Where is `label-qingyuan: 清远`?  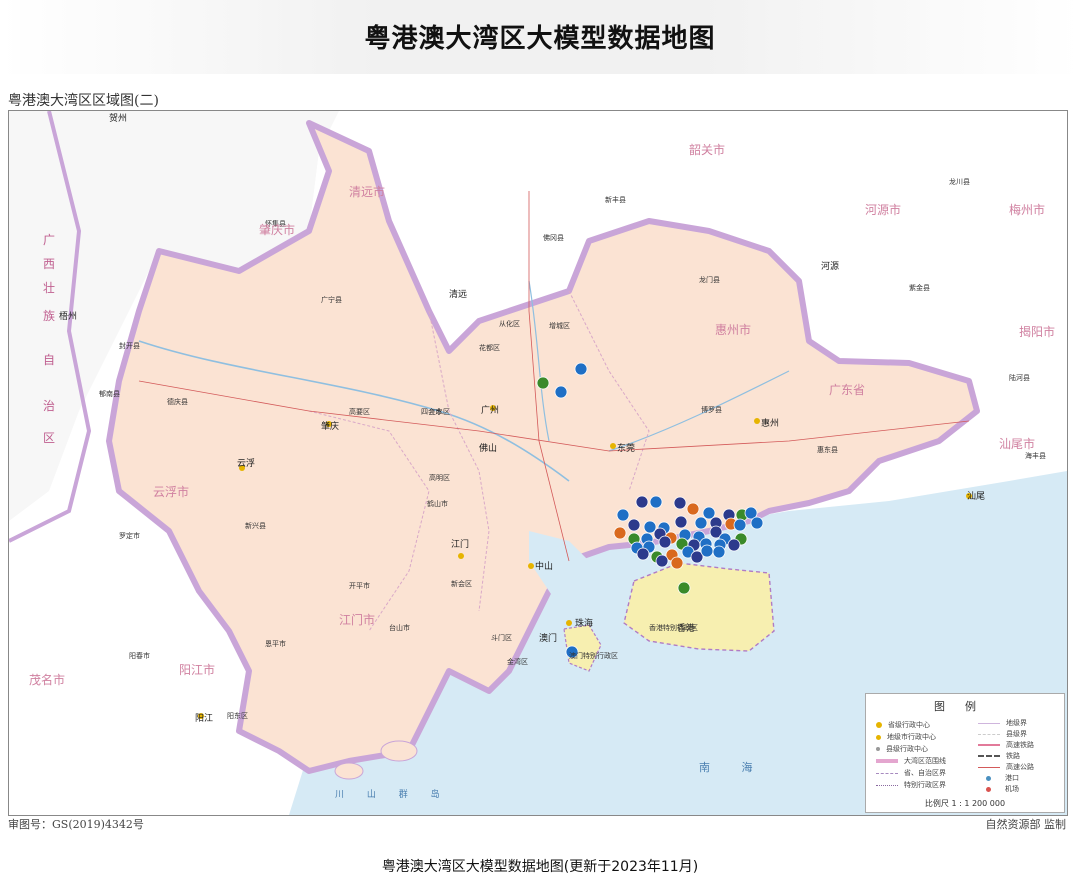
label-qingyuan: 清远 is located at coordinates (458, 295).